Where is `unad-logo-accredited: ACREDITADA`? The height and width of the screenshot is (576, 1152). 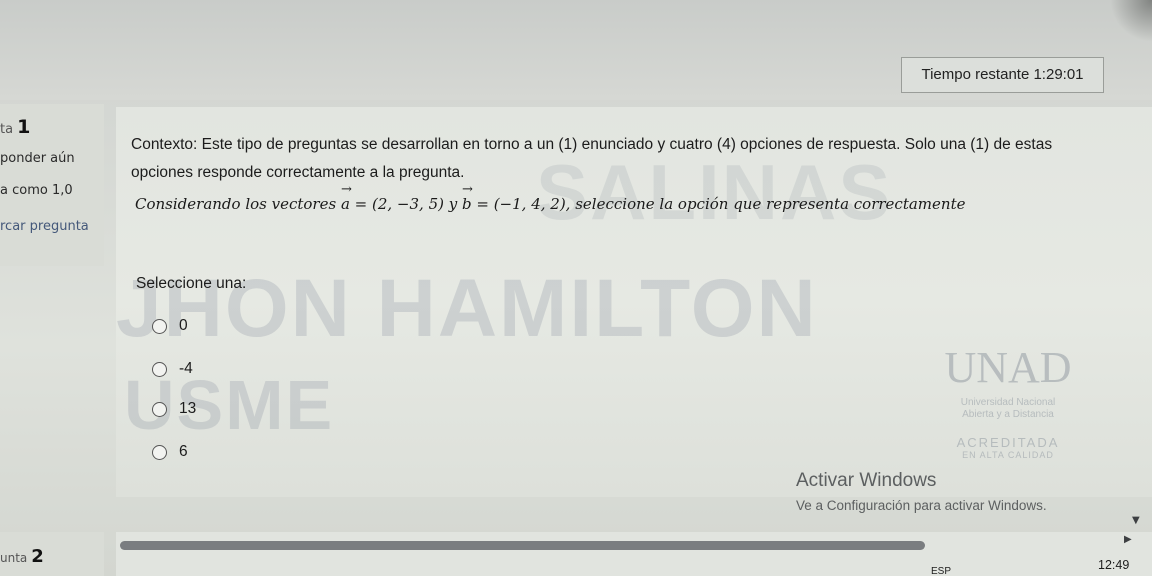
unad-logo-accredited: ACREDITADA is located at coordinates (1008, 442).